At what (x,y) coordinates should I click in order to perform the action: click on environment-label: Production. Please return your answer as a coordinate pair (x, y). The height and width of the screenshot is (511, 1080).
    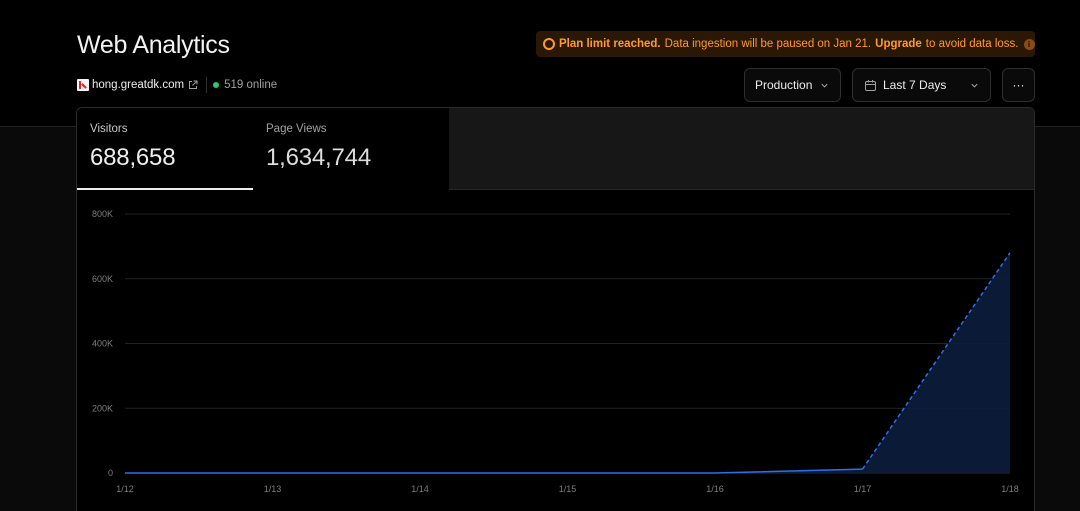
    Looking at the image, I should click on (784, 85).